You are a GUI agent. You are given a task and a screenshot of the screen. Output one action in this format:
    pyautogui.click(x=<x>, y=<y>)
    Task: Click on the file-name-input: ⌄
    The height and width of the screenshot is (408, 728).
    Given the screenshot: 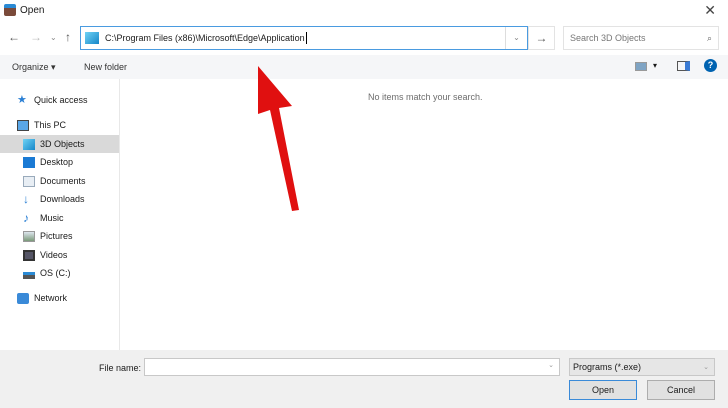 What is the action you would take?
    pyautogui.click(x=352, y=367)
    